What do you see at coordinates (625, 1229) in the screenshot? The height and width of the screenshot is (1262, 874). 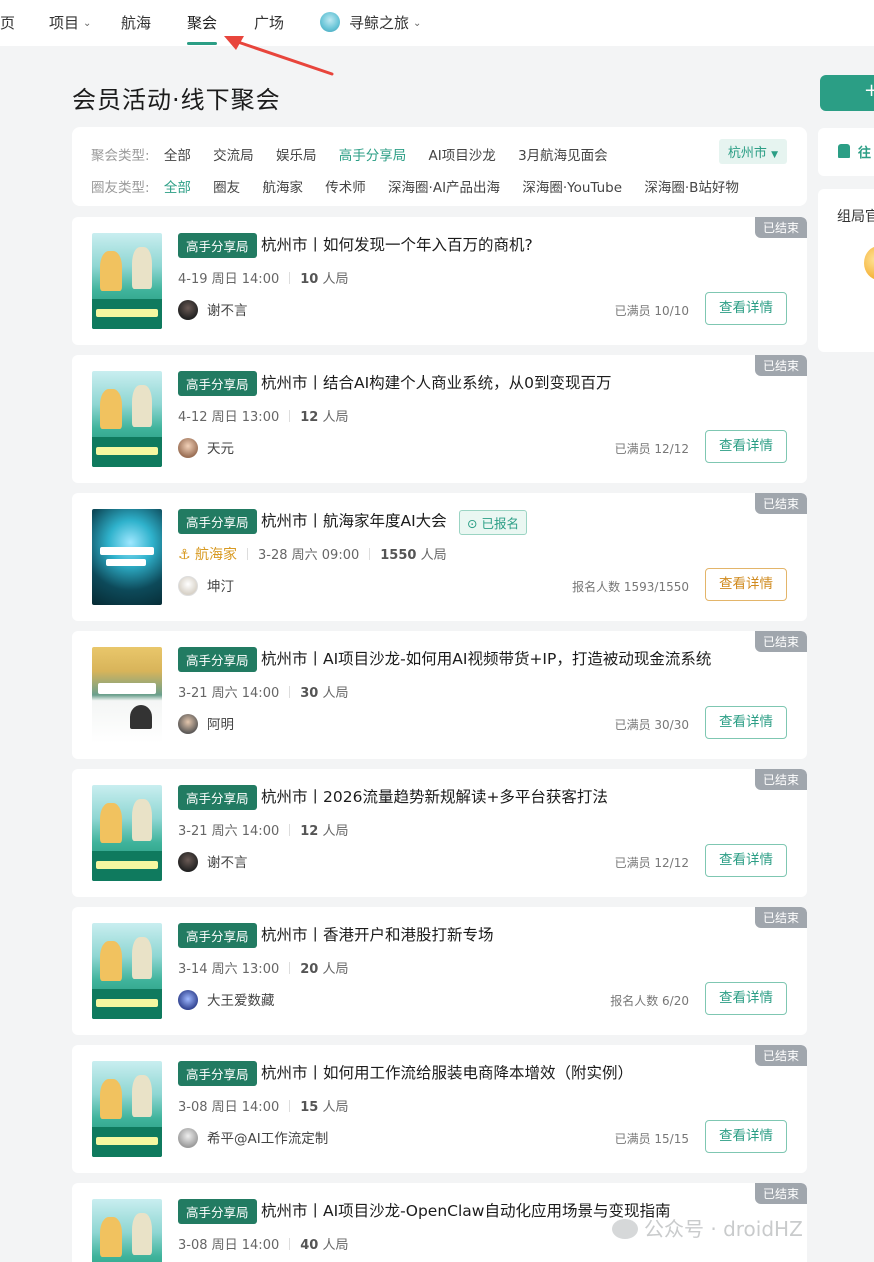 I see `wechat-icon` at bounding box center [625, 1229].